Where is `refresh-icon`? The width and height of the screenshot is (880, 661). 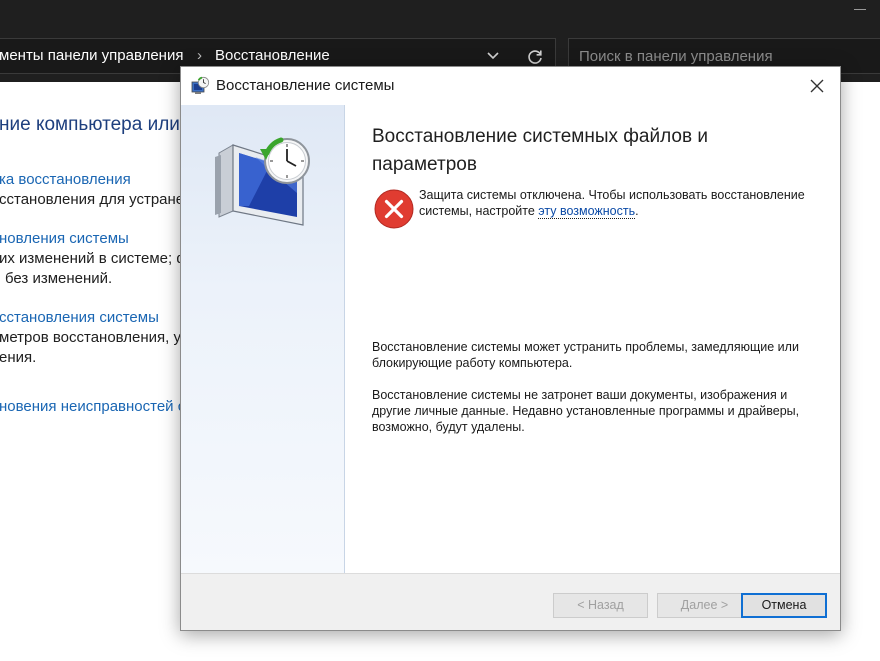
refresh-icon is located at coordinates (535, 57).